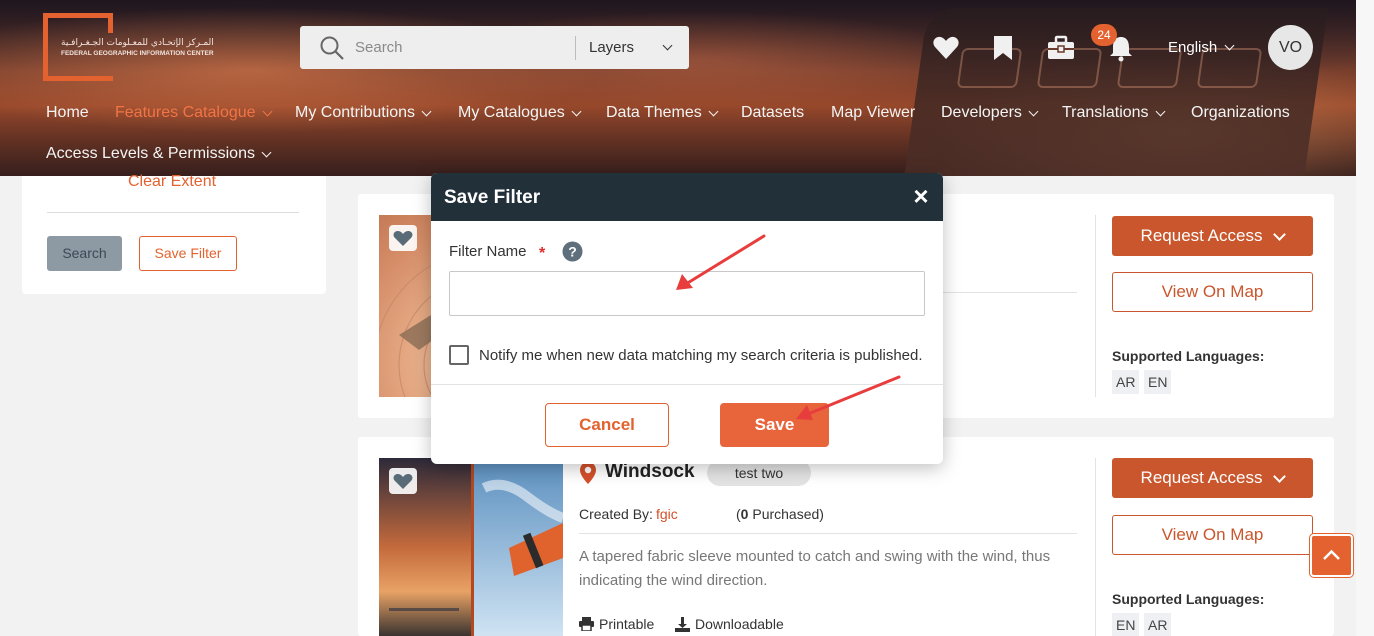 The width and height of the screenshot is (1374, 636). I want to click on filter-name-label: Filter Name, so click(488, 251).